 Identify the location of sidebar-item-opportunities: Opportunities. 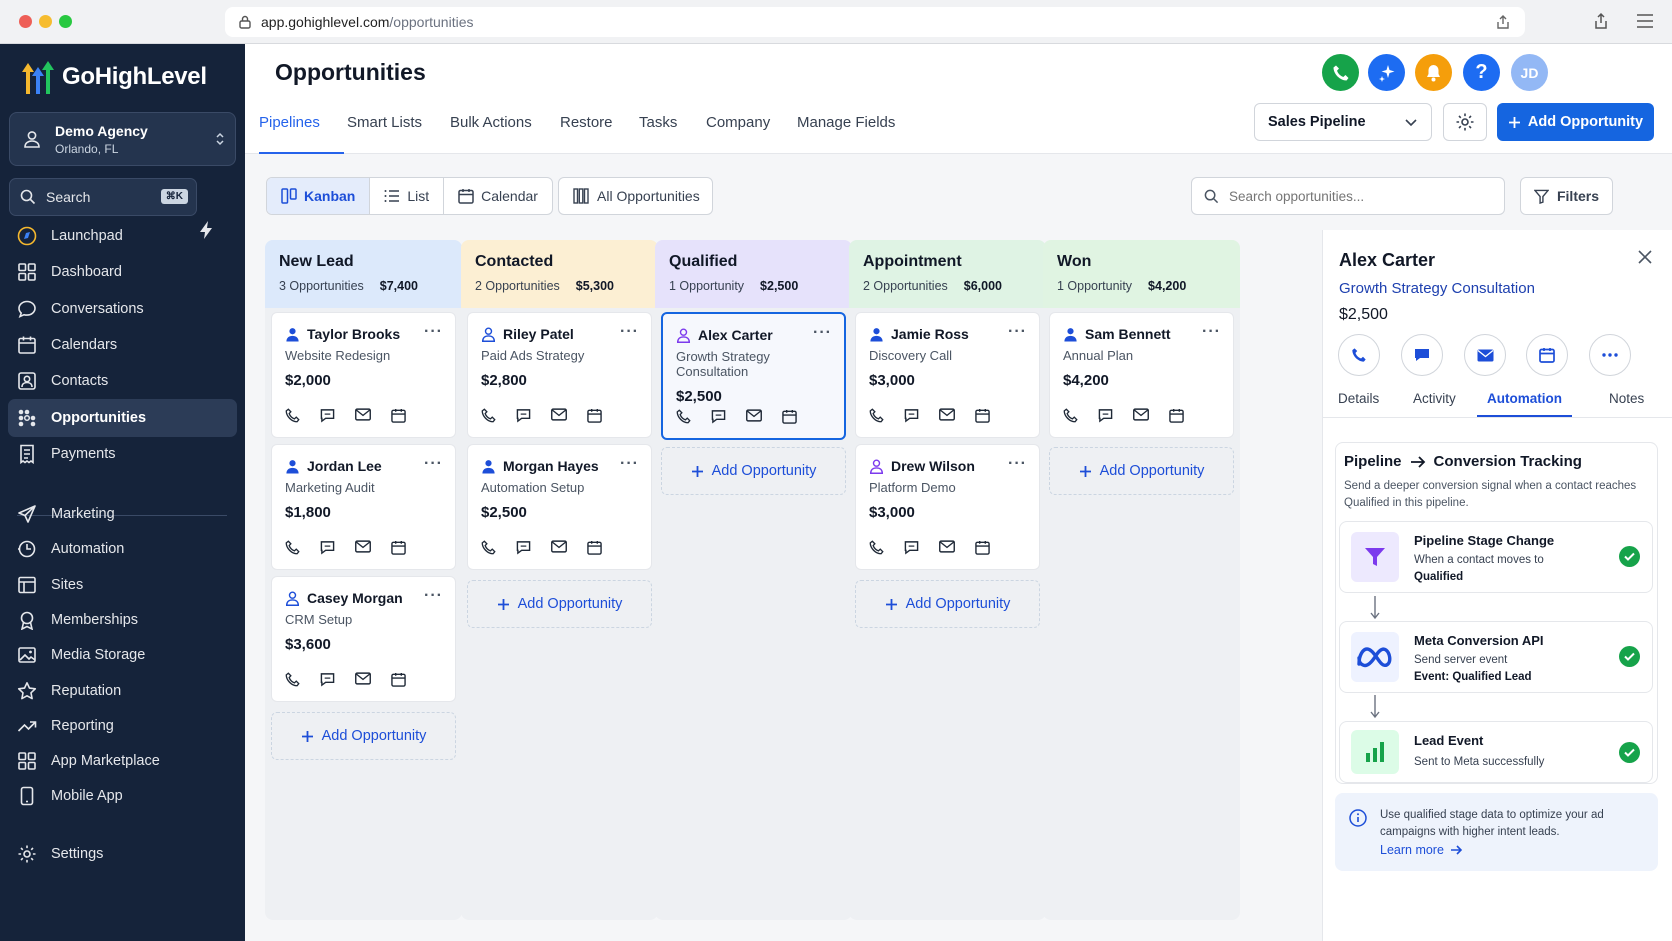
(122, 417).